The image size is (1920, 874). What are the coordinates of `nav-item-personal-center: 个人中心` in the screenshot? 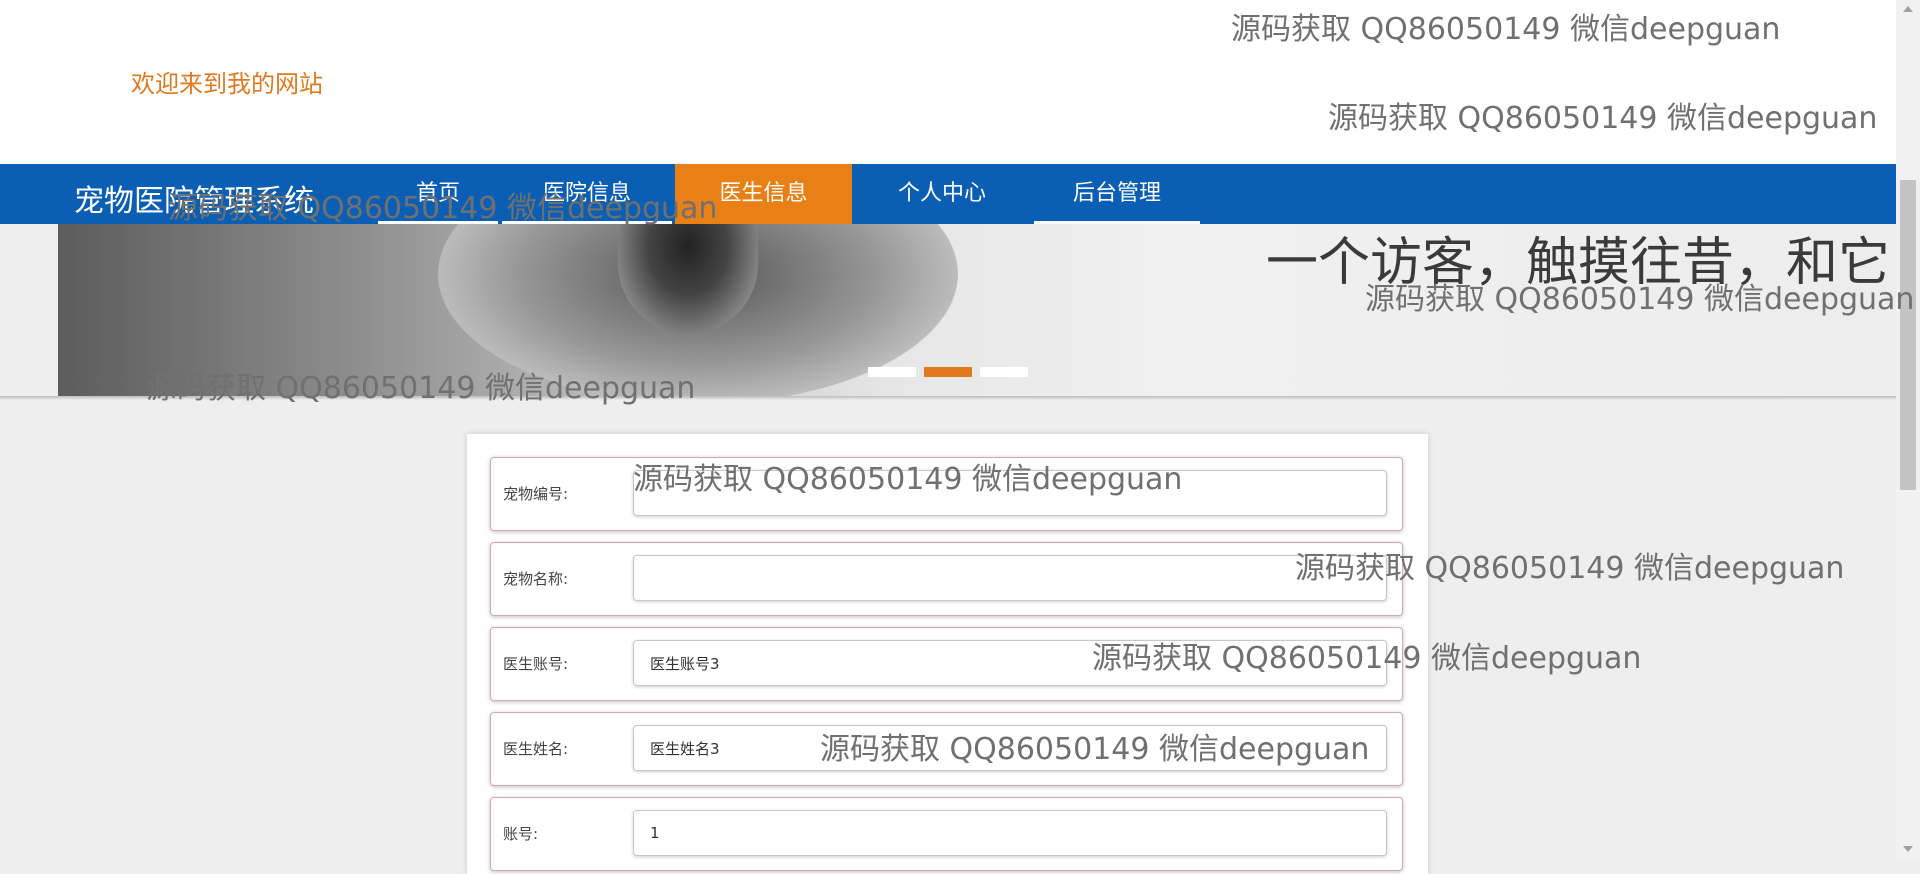 It's located at (942, 194).